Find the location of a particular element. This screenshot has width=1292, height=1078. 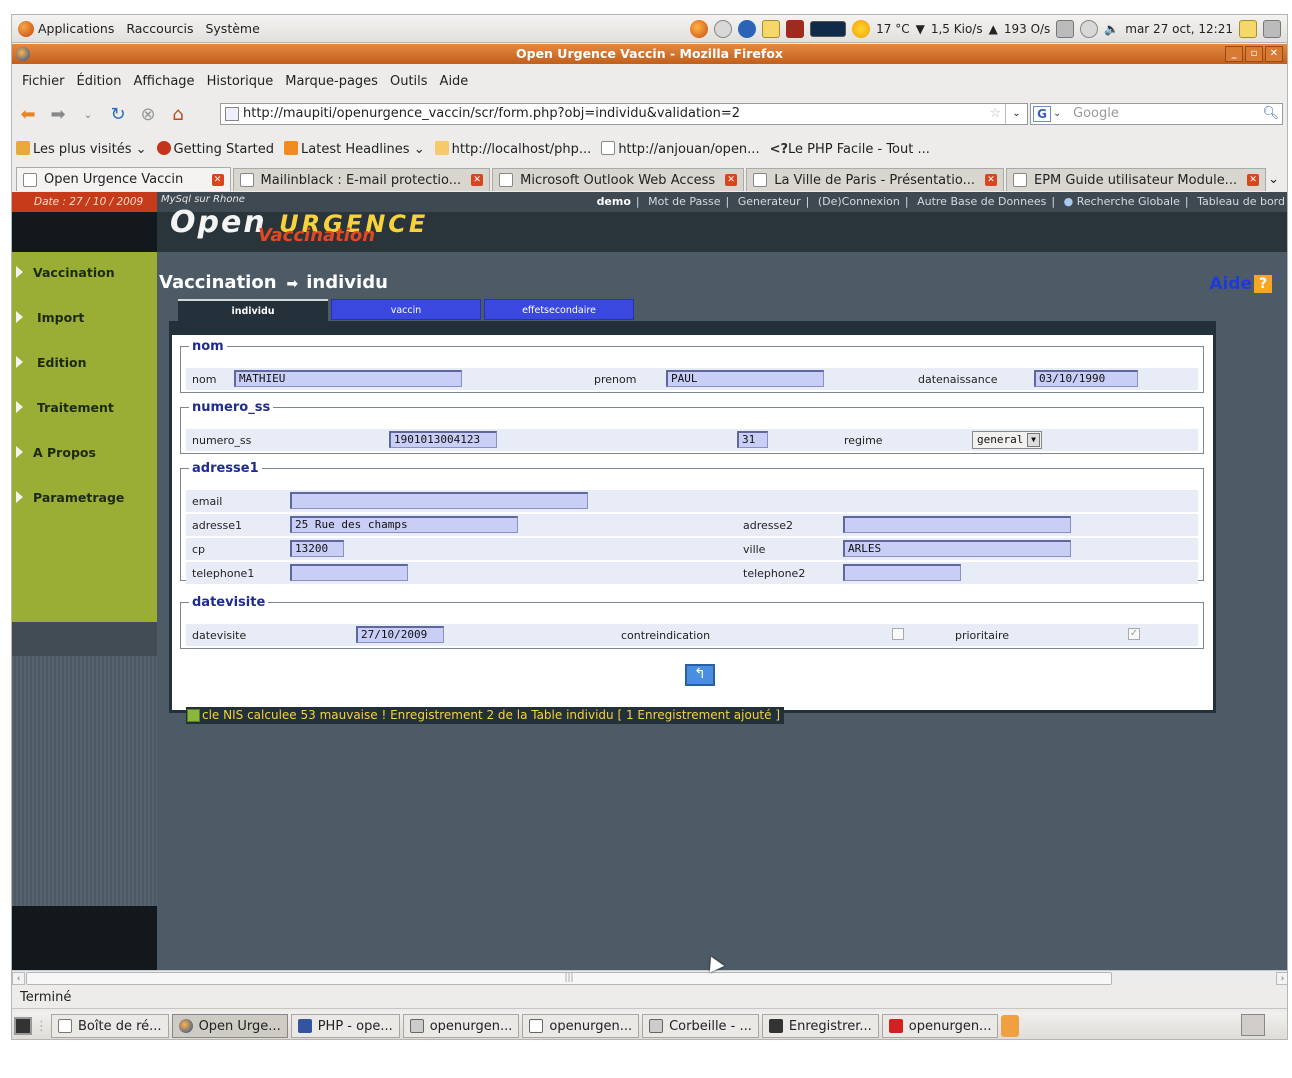

bookmark-les-plus-visites: Les plus visités ⌄ is located at coordinates (81, 149).